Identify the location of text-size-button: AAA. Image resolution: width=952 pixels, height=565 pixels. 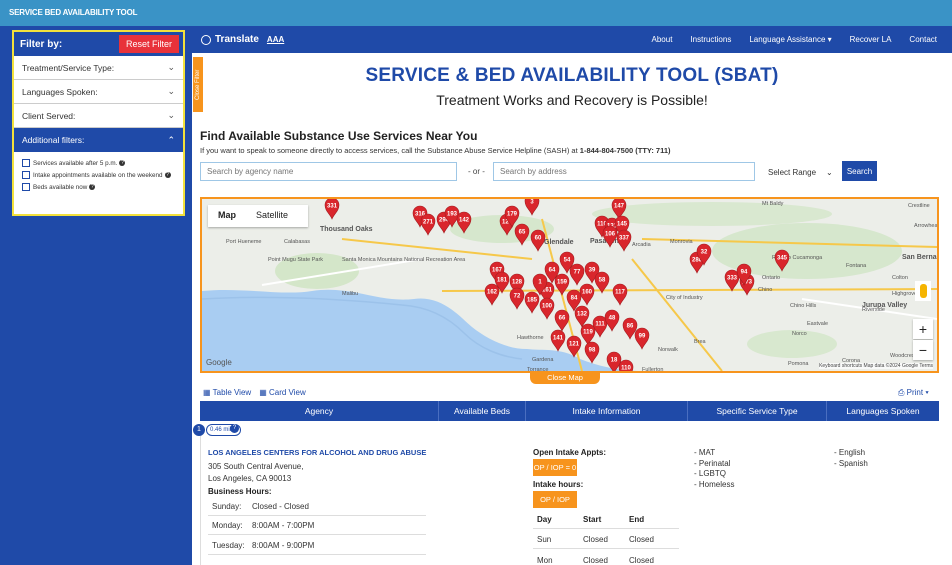
(275, 39).